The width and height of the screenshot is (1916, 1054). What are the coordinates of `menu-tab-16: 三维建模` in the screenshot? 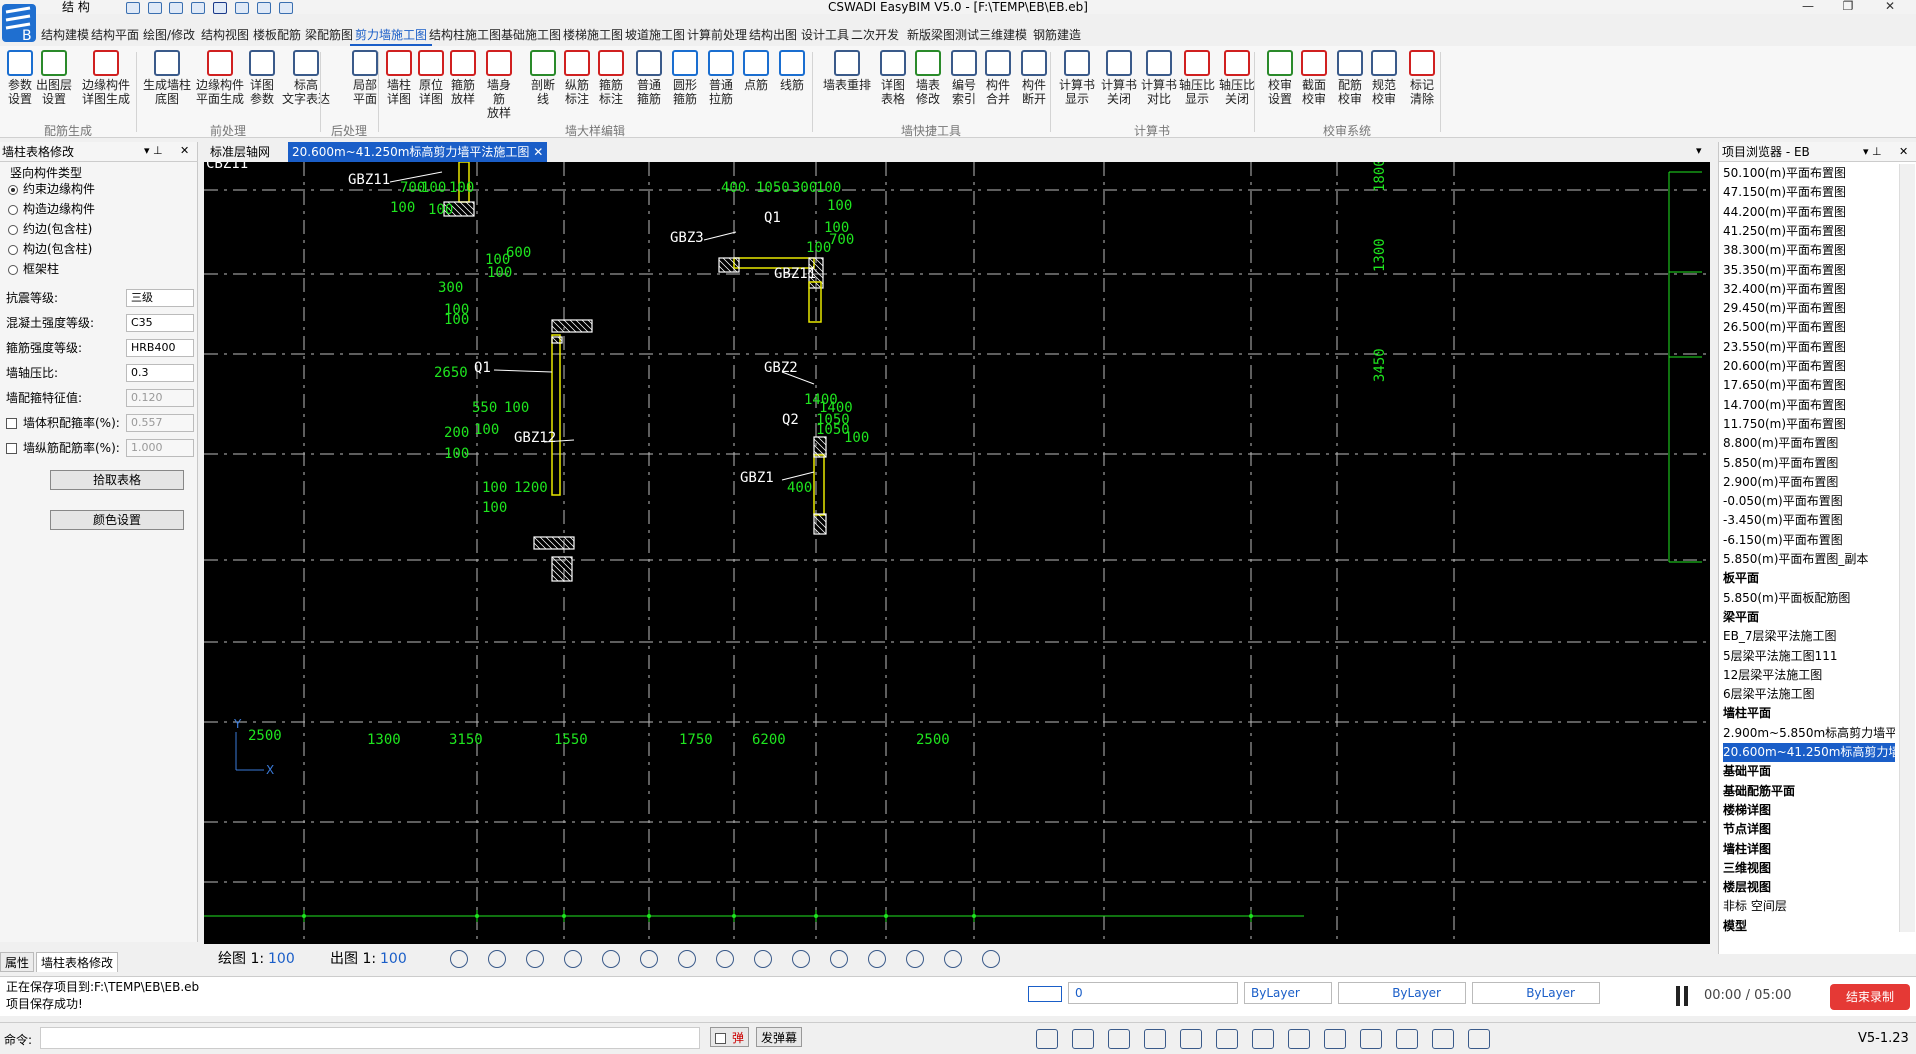 It's located at (1003, 35).